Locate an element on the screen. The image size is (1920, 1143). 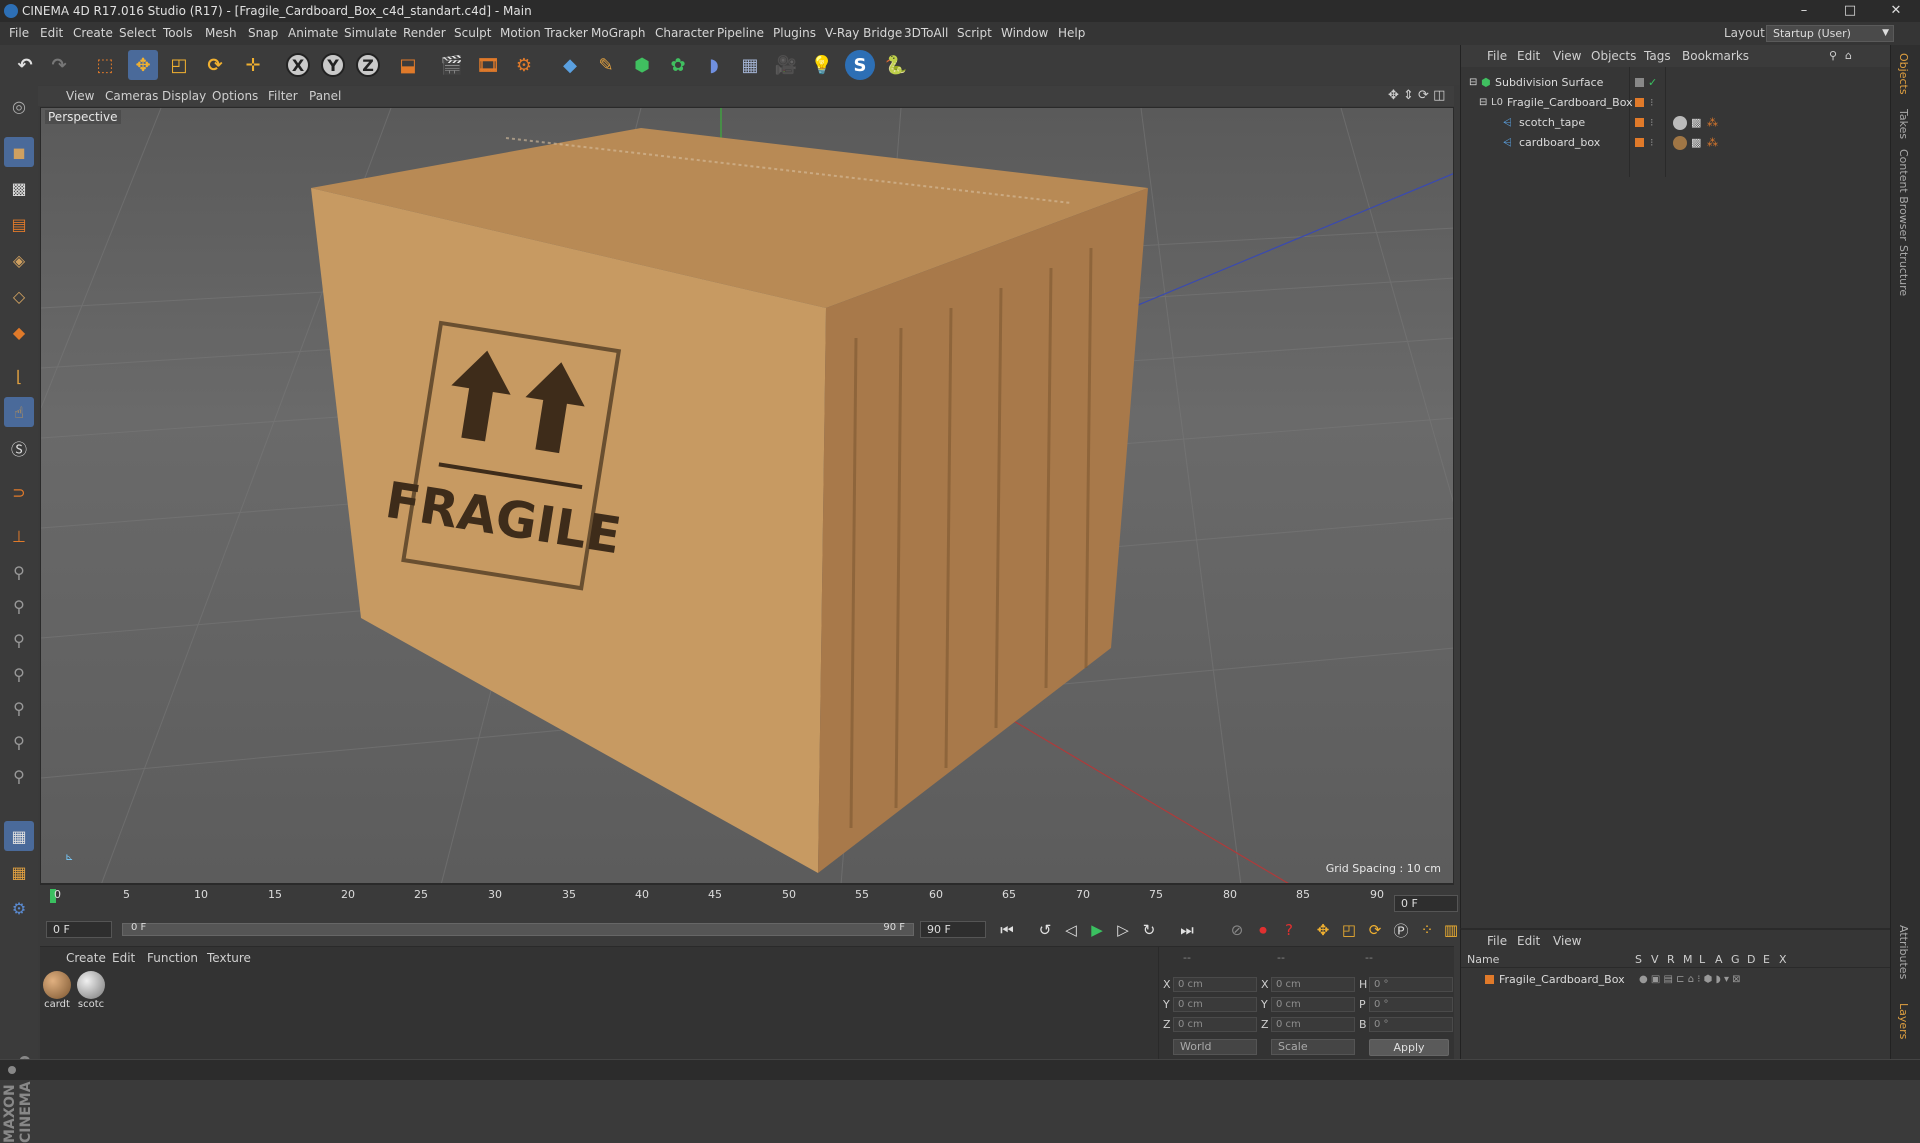
object-menu-file: File is located at coordinates (1497, 56).